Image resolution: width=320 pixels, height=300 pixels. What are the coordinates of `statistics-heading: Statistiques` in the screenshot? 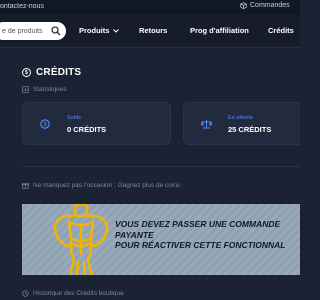 It's located at (44, 89).